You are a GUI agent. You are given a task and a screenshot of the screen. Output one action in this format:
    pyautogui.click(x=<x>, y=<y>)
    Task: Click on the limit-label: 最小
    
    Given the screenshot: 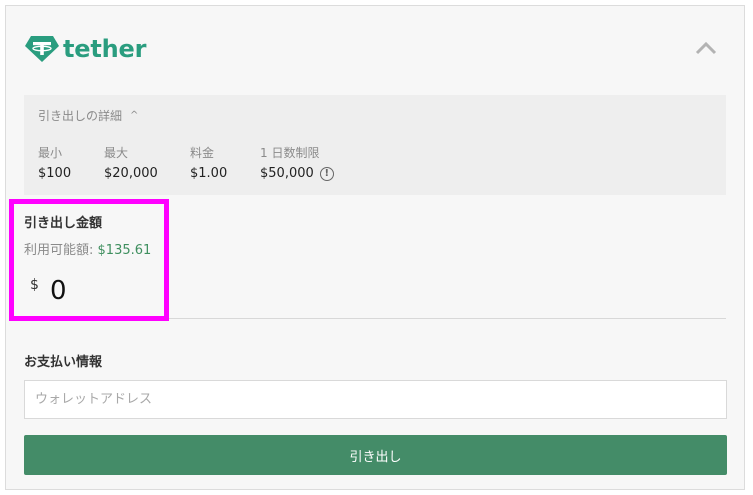 What is the action you would take?
    pyautogui.click(x=50, y=153)
    